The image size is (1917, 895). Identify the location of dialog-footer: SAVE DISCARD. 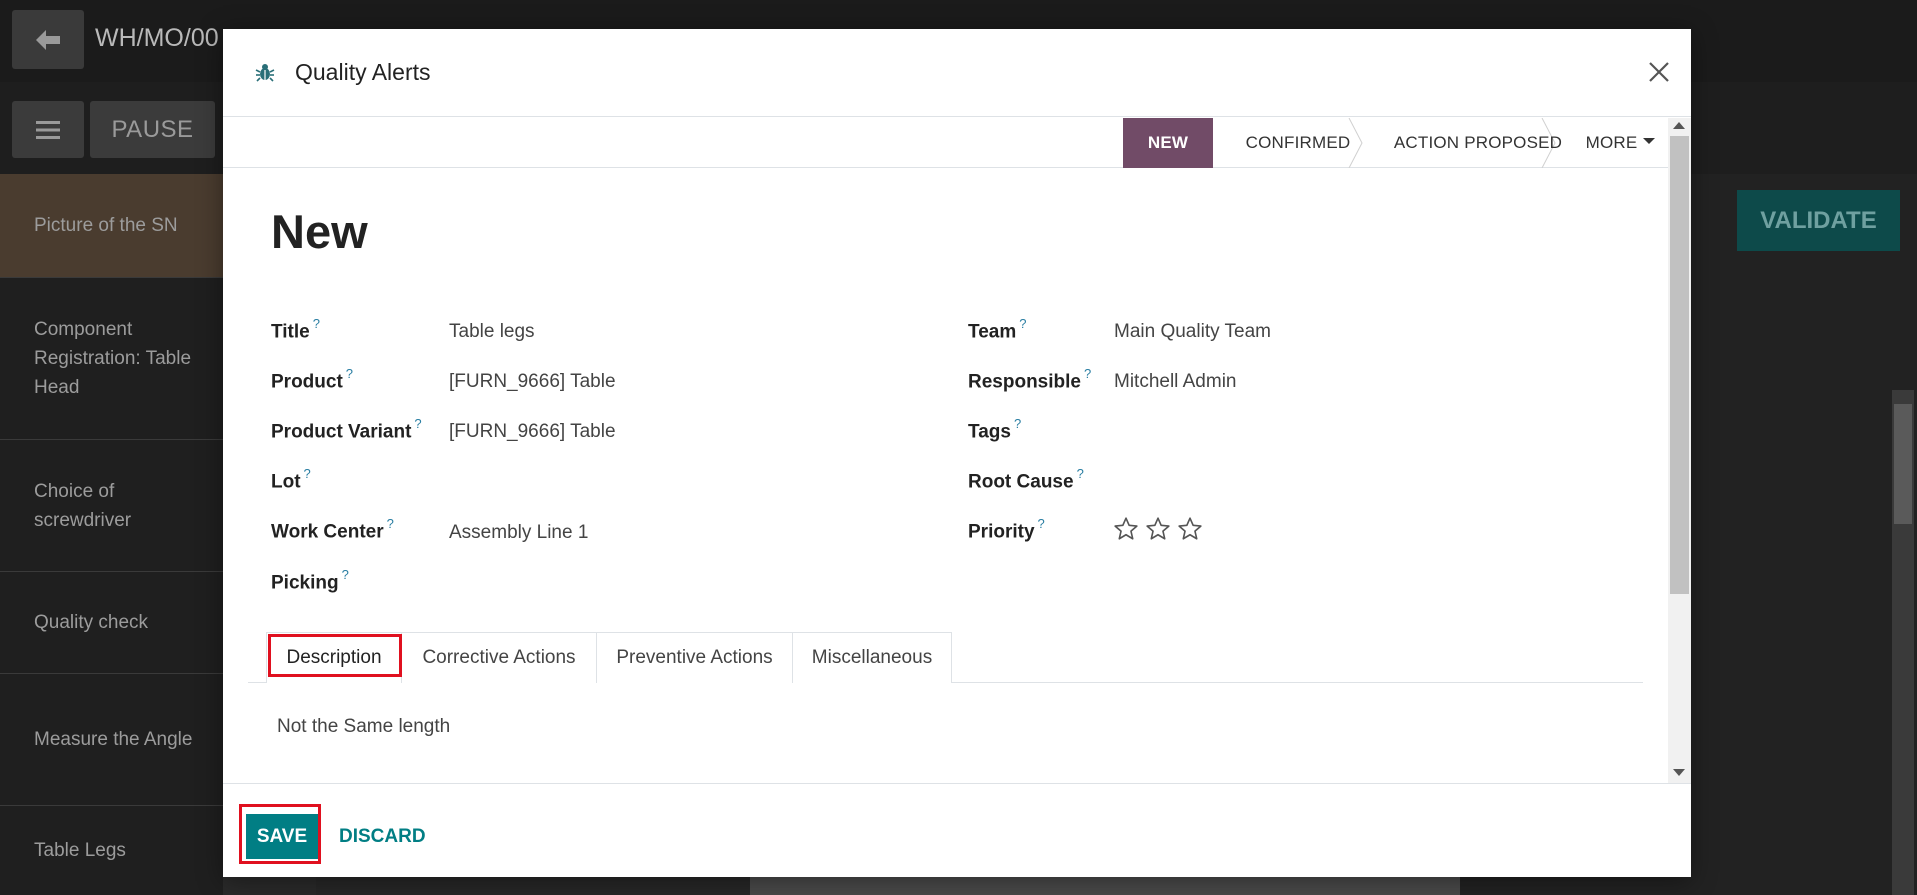
(957, 830).